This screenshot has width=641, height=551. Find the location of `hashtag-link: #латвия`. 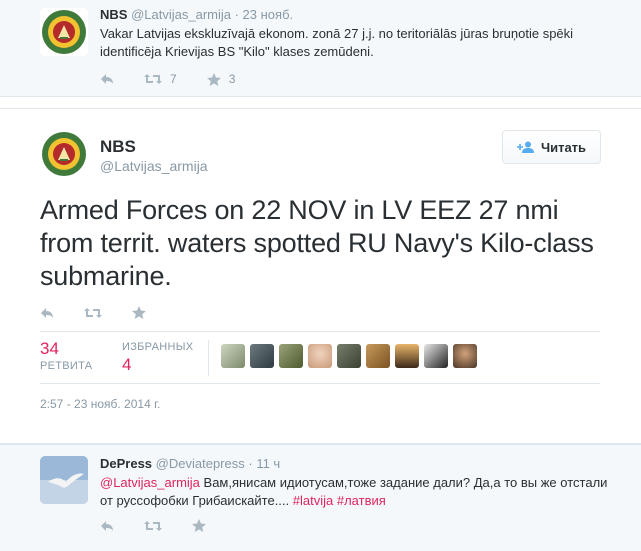

hashtag-link: #латвия is located at coordinates (361, 500).